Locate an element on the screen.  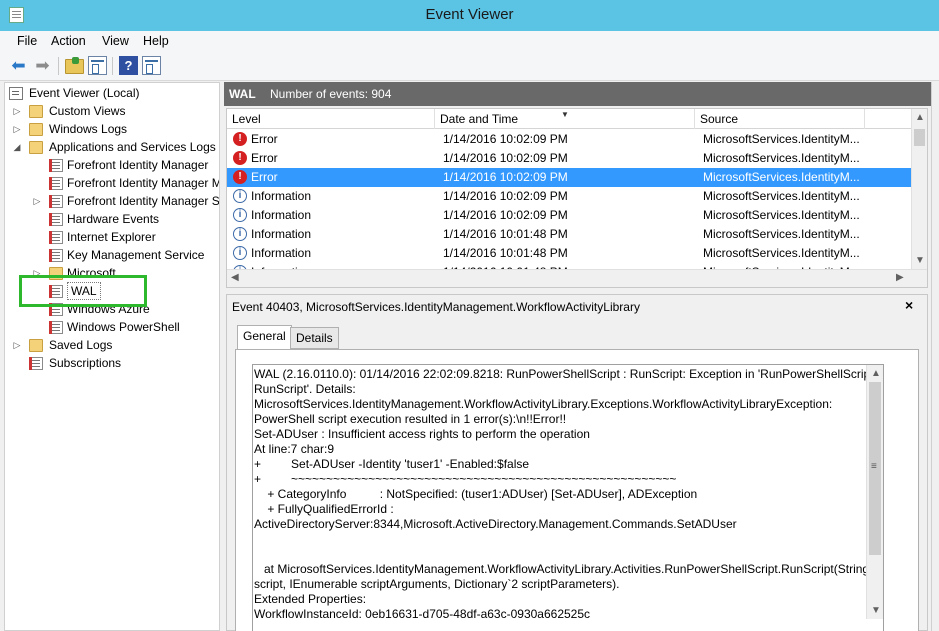
column-header-level: Level is located at coordinates (331, 119).